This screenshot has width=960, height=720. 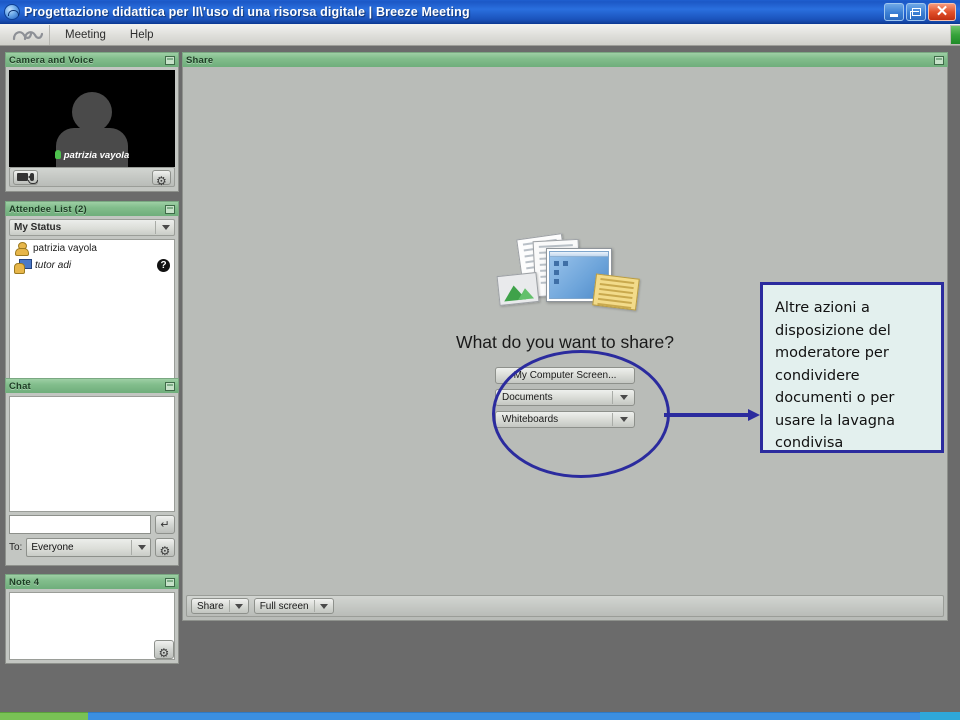 I want to click on avatar-icon, so click(x=92, y=112).